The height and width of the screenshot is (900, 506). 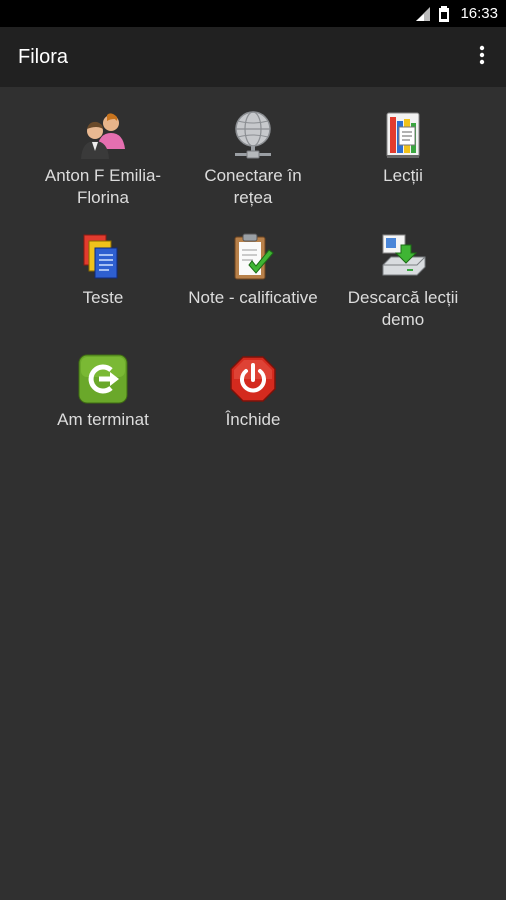 What do you see at coordinates (103, 297) in the screenshot?
I see `tile-label: Teste` at bounding box center [103, 297].